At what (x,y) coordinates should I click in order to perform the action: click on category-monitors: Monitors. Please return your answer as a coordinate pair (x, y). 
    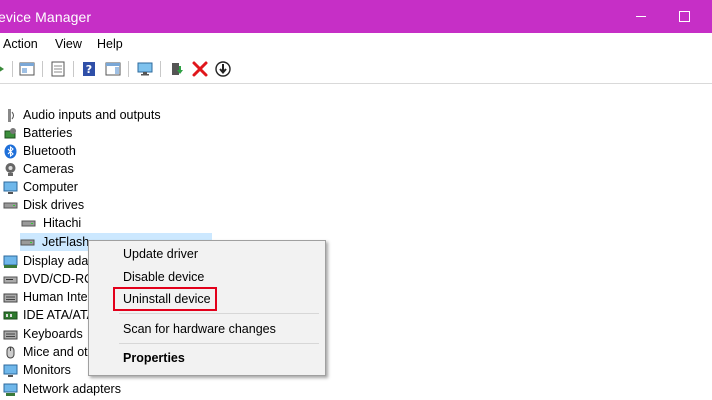
    Looking at the image, I should click on (44, 370).